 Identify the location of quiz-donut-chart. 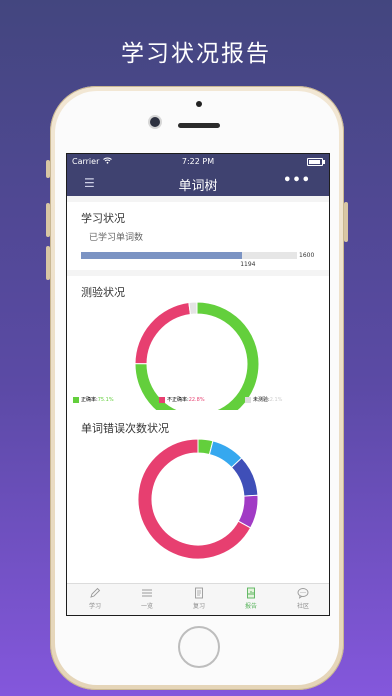
(197, 364).